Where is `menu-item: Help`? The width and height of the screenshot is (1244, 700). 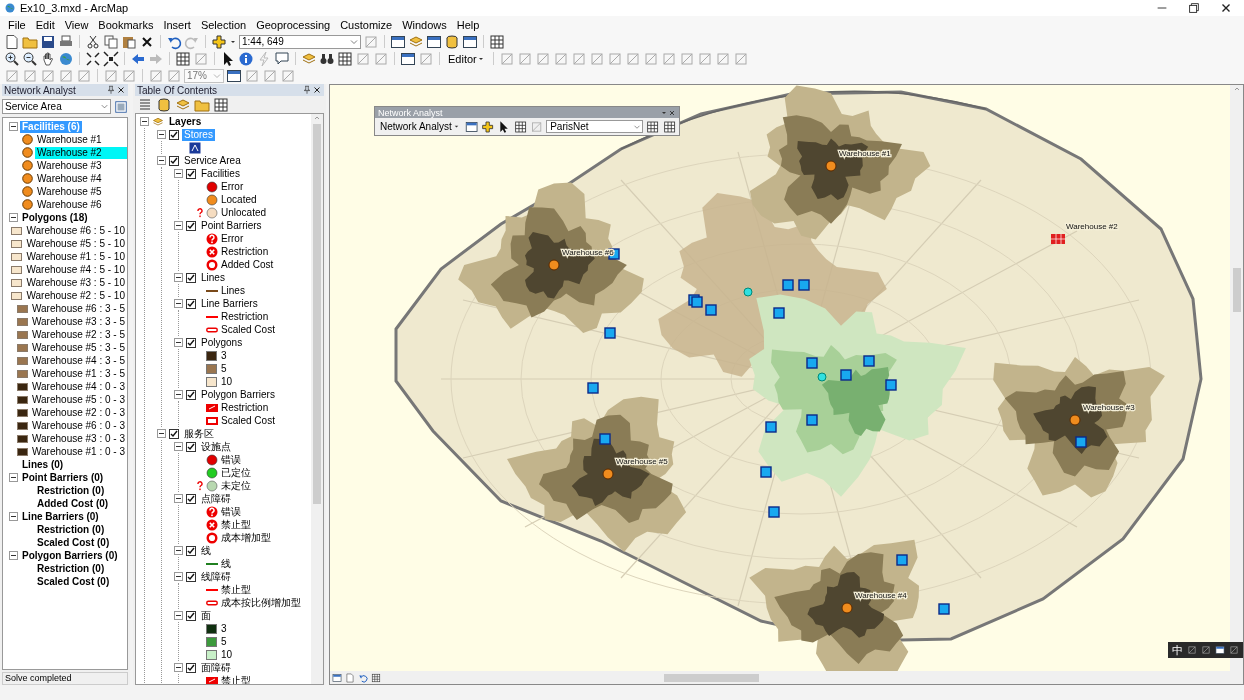 menu-item: Help is located at coordinates (468, 24).